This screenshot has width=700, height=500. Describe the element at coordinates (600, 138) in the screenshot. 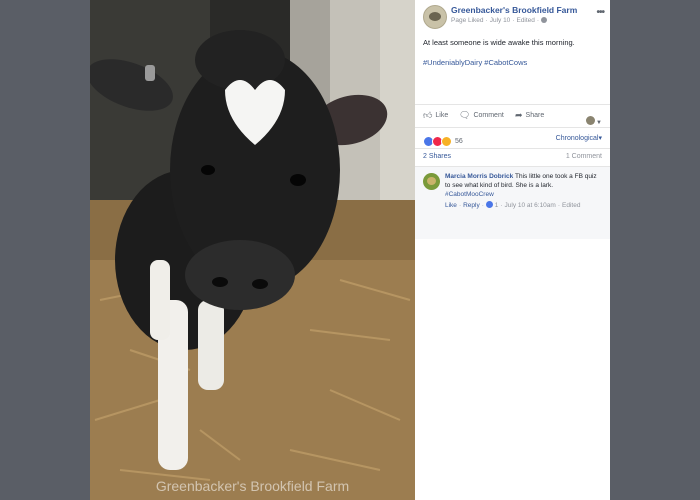

I see `caret-down-icon: ▾` at that location.